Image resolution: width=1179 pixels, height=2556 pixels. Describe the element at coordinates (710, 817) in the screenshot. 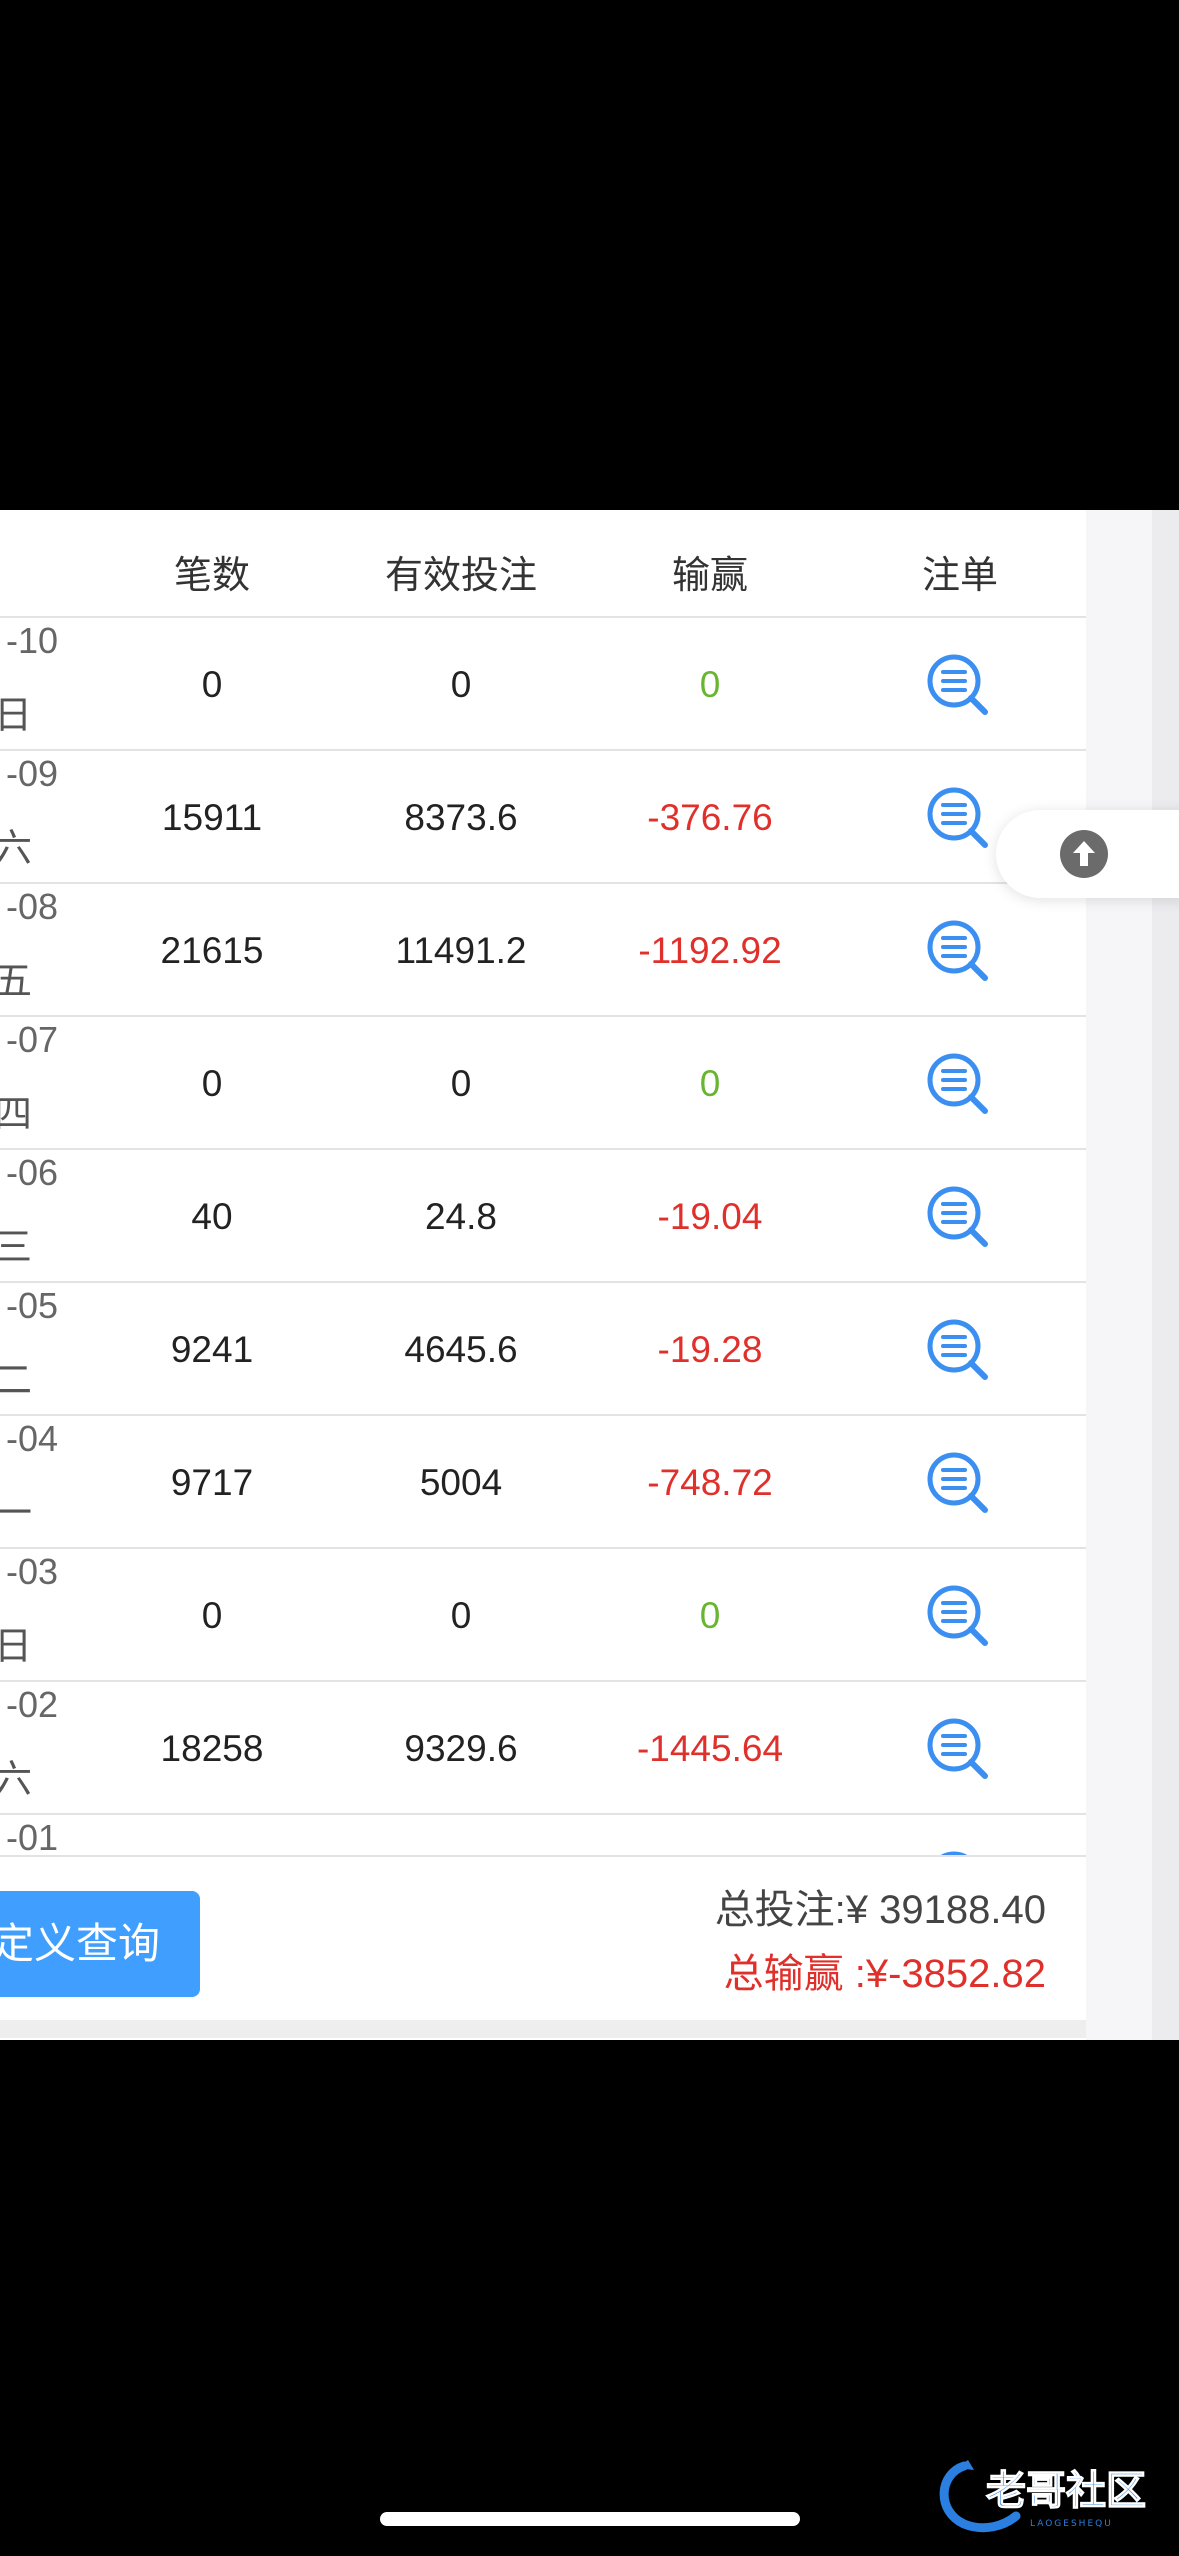

I see `row-win-loss: -376.76` at that location.